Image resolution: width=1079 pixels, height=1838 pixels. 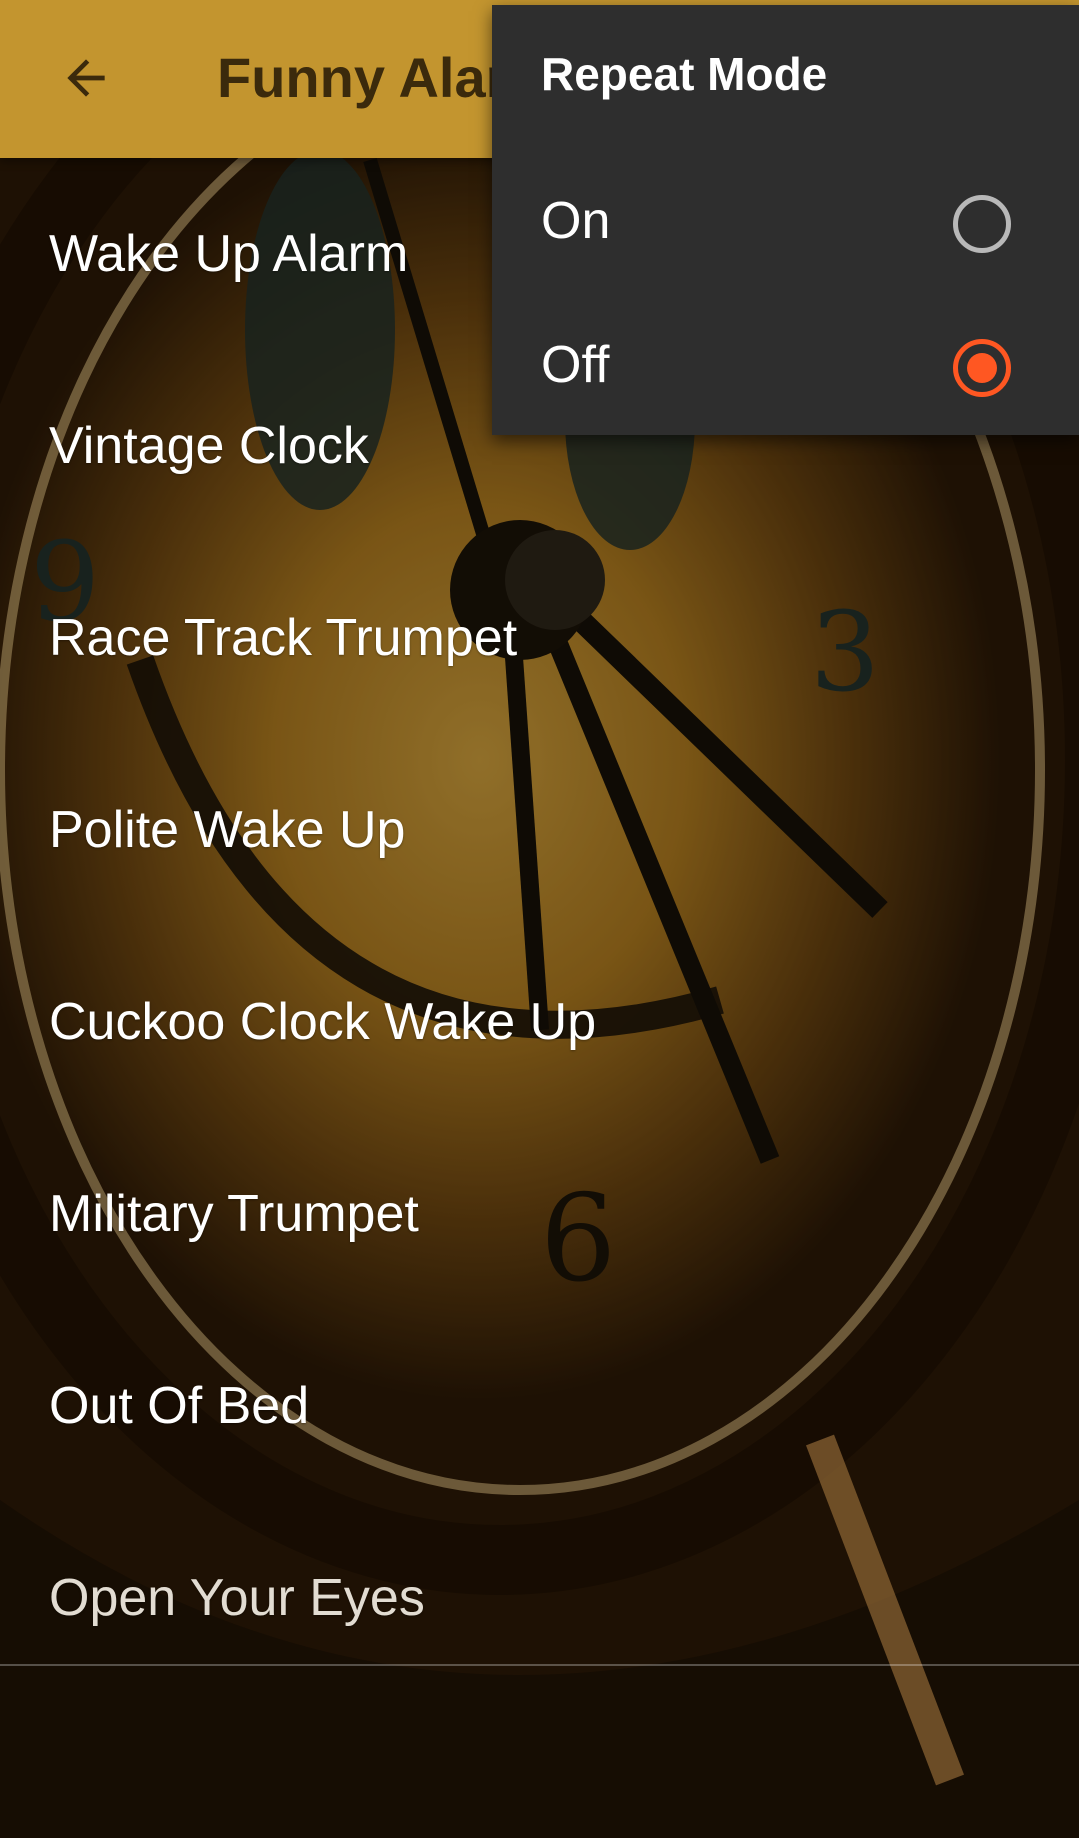 I want to click on list-divider, so click(x=539, y=1665).